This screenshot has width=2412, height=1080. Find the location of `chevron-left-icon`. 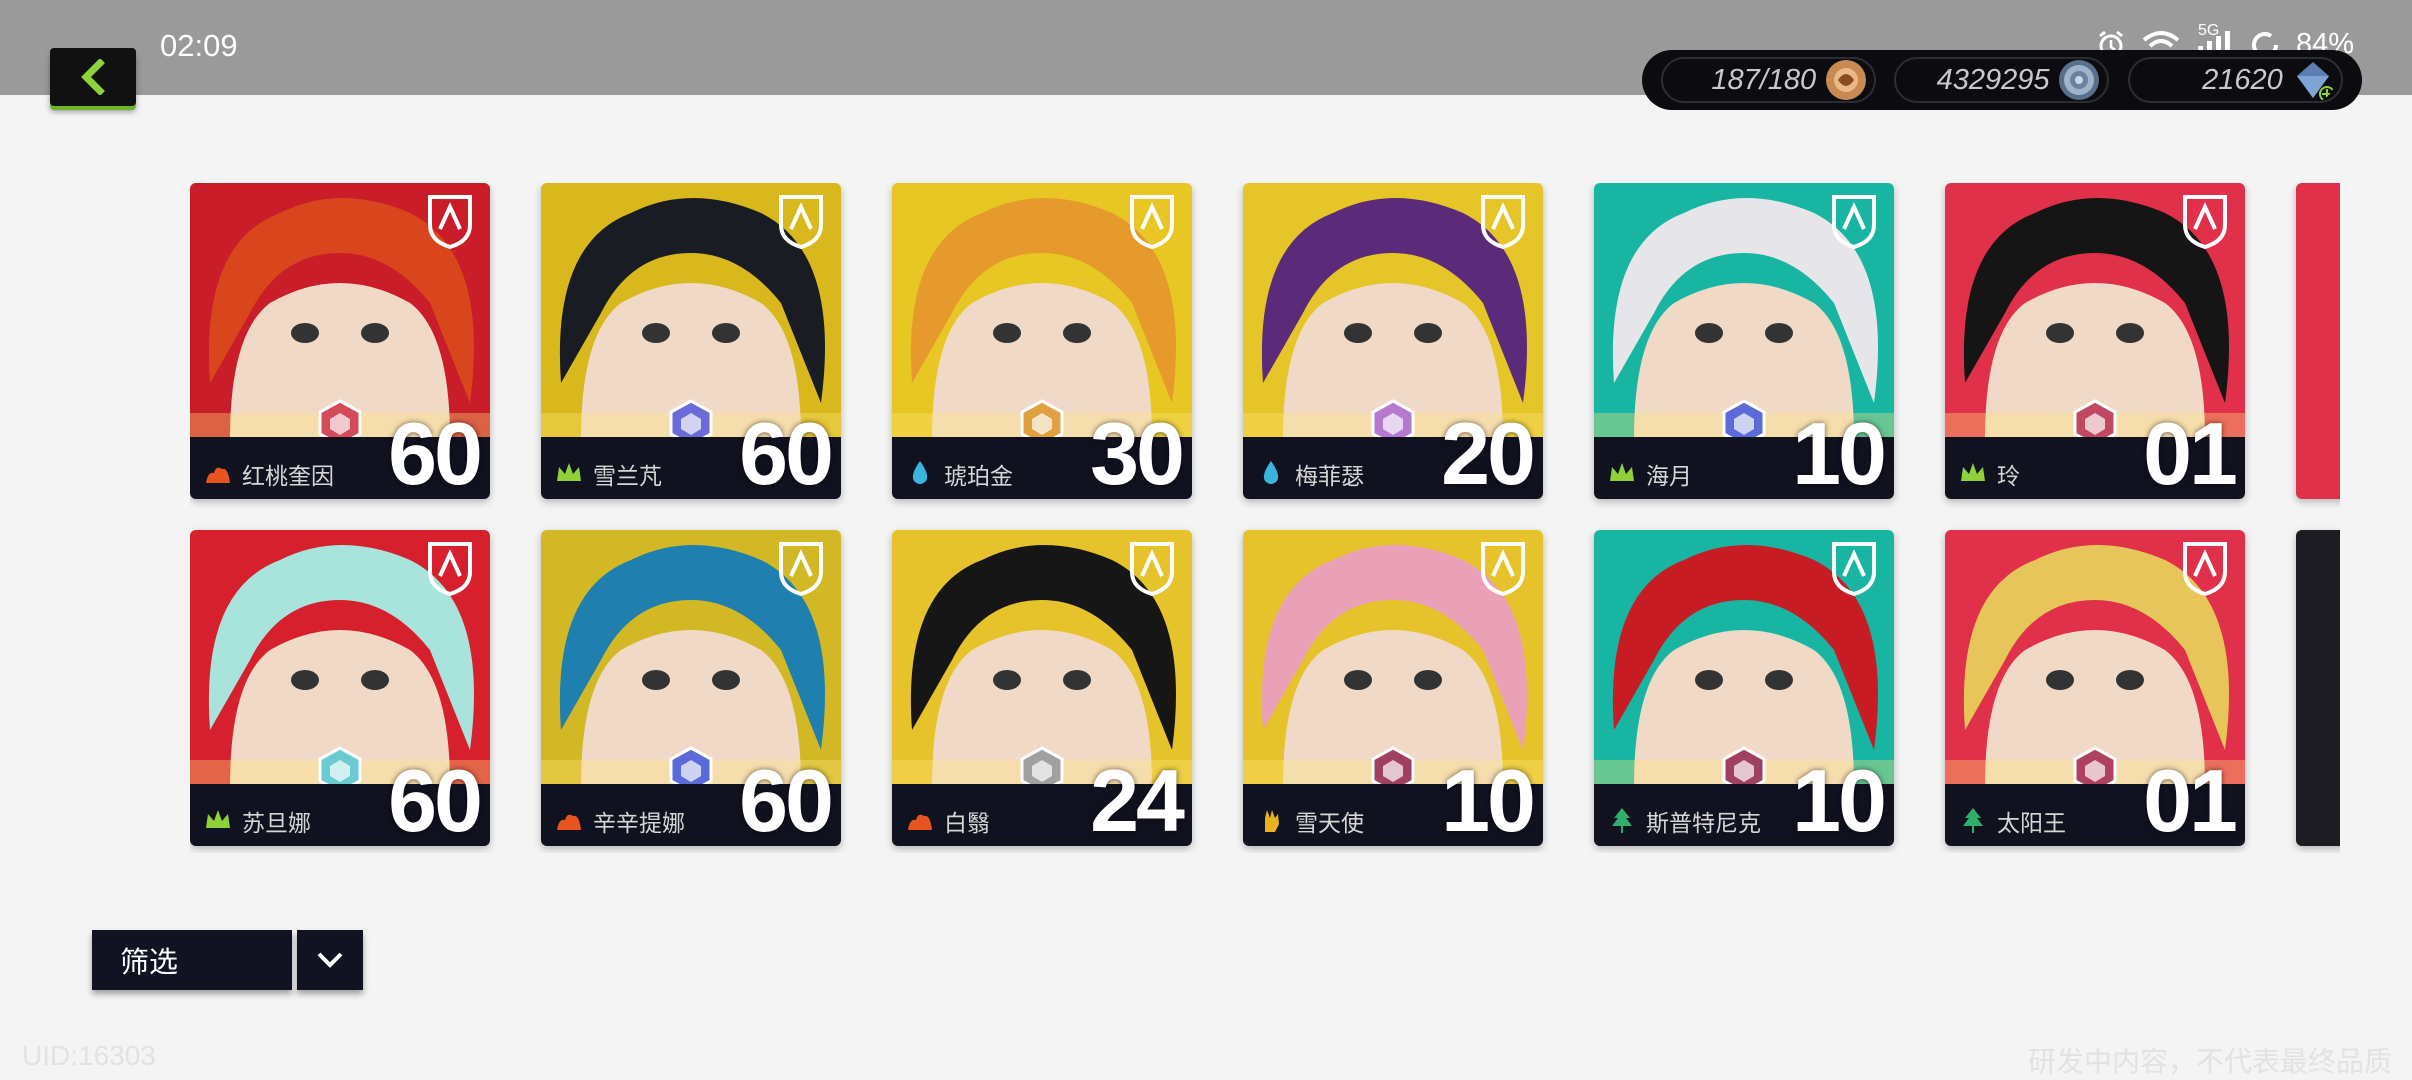

chevron-left-icon is located at coordinates (93, 77).